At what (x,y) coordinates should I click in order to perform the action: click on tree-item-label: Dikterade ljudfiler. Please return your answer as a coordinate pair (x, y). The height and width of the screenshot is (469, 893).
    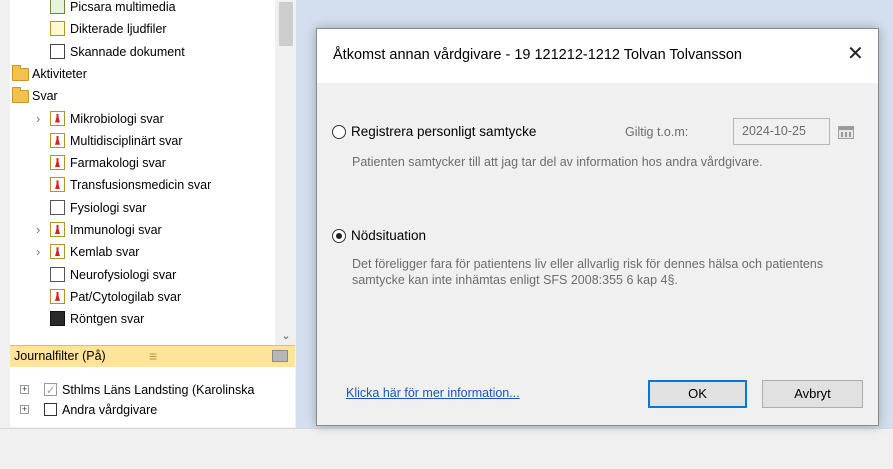
    Looking at the image, I should click on (118, 29).